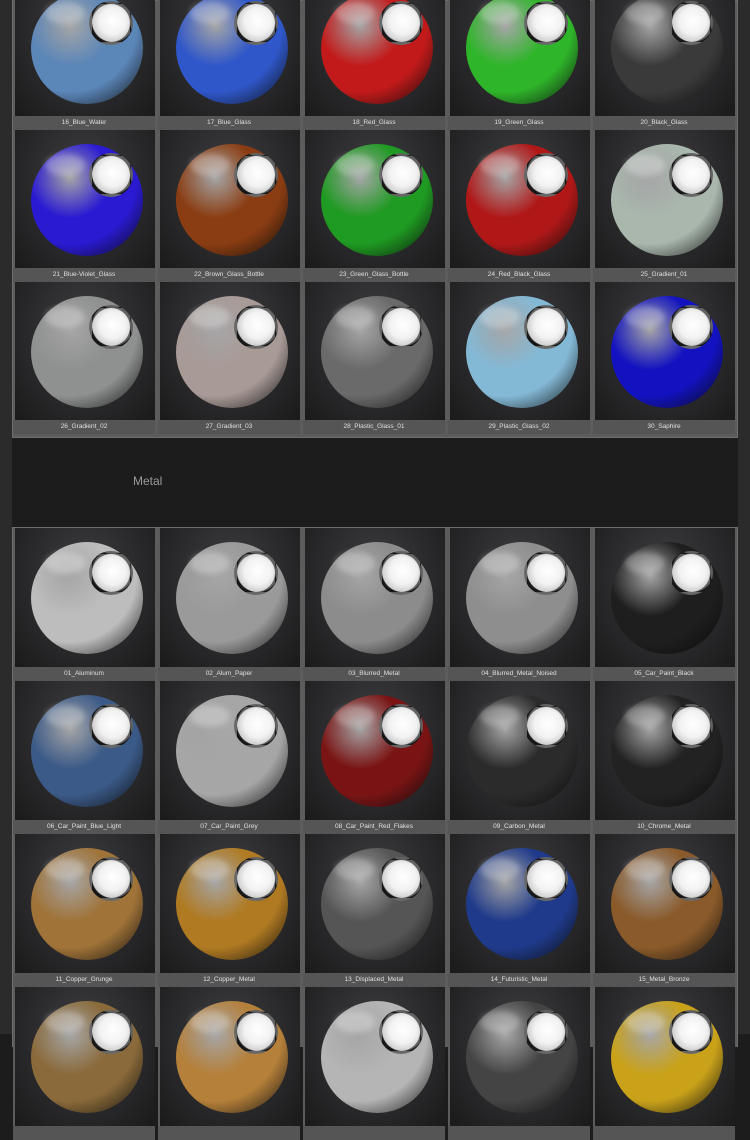 Image resolution: width=750 pixels, height=1140 pixels. What do you see at coordinates (84, 65) in the screenshot?
I see `material-tile: 16_Blue_Water` at bounding box center [84, 65].